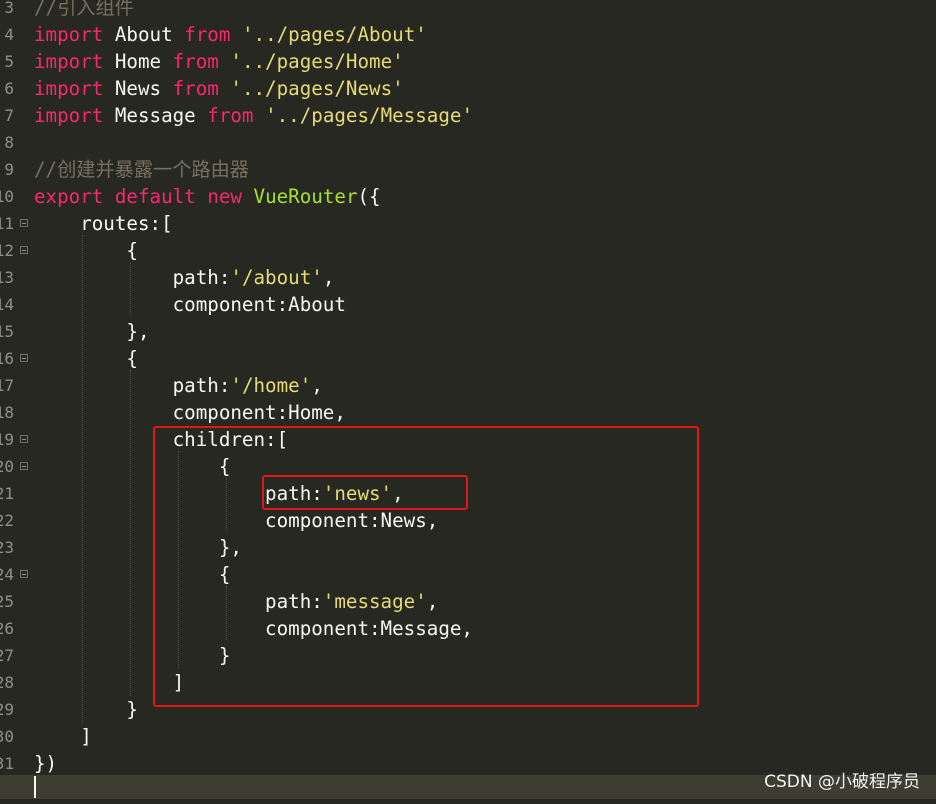 Image resolution: width=936 pixels, height=804 pixels. Describe the element at coordinates (9, 115) in the screenshot. I see `line-number: 7` at that location.